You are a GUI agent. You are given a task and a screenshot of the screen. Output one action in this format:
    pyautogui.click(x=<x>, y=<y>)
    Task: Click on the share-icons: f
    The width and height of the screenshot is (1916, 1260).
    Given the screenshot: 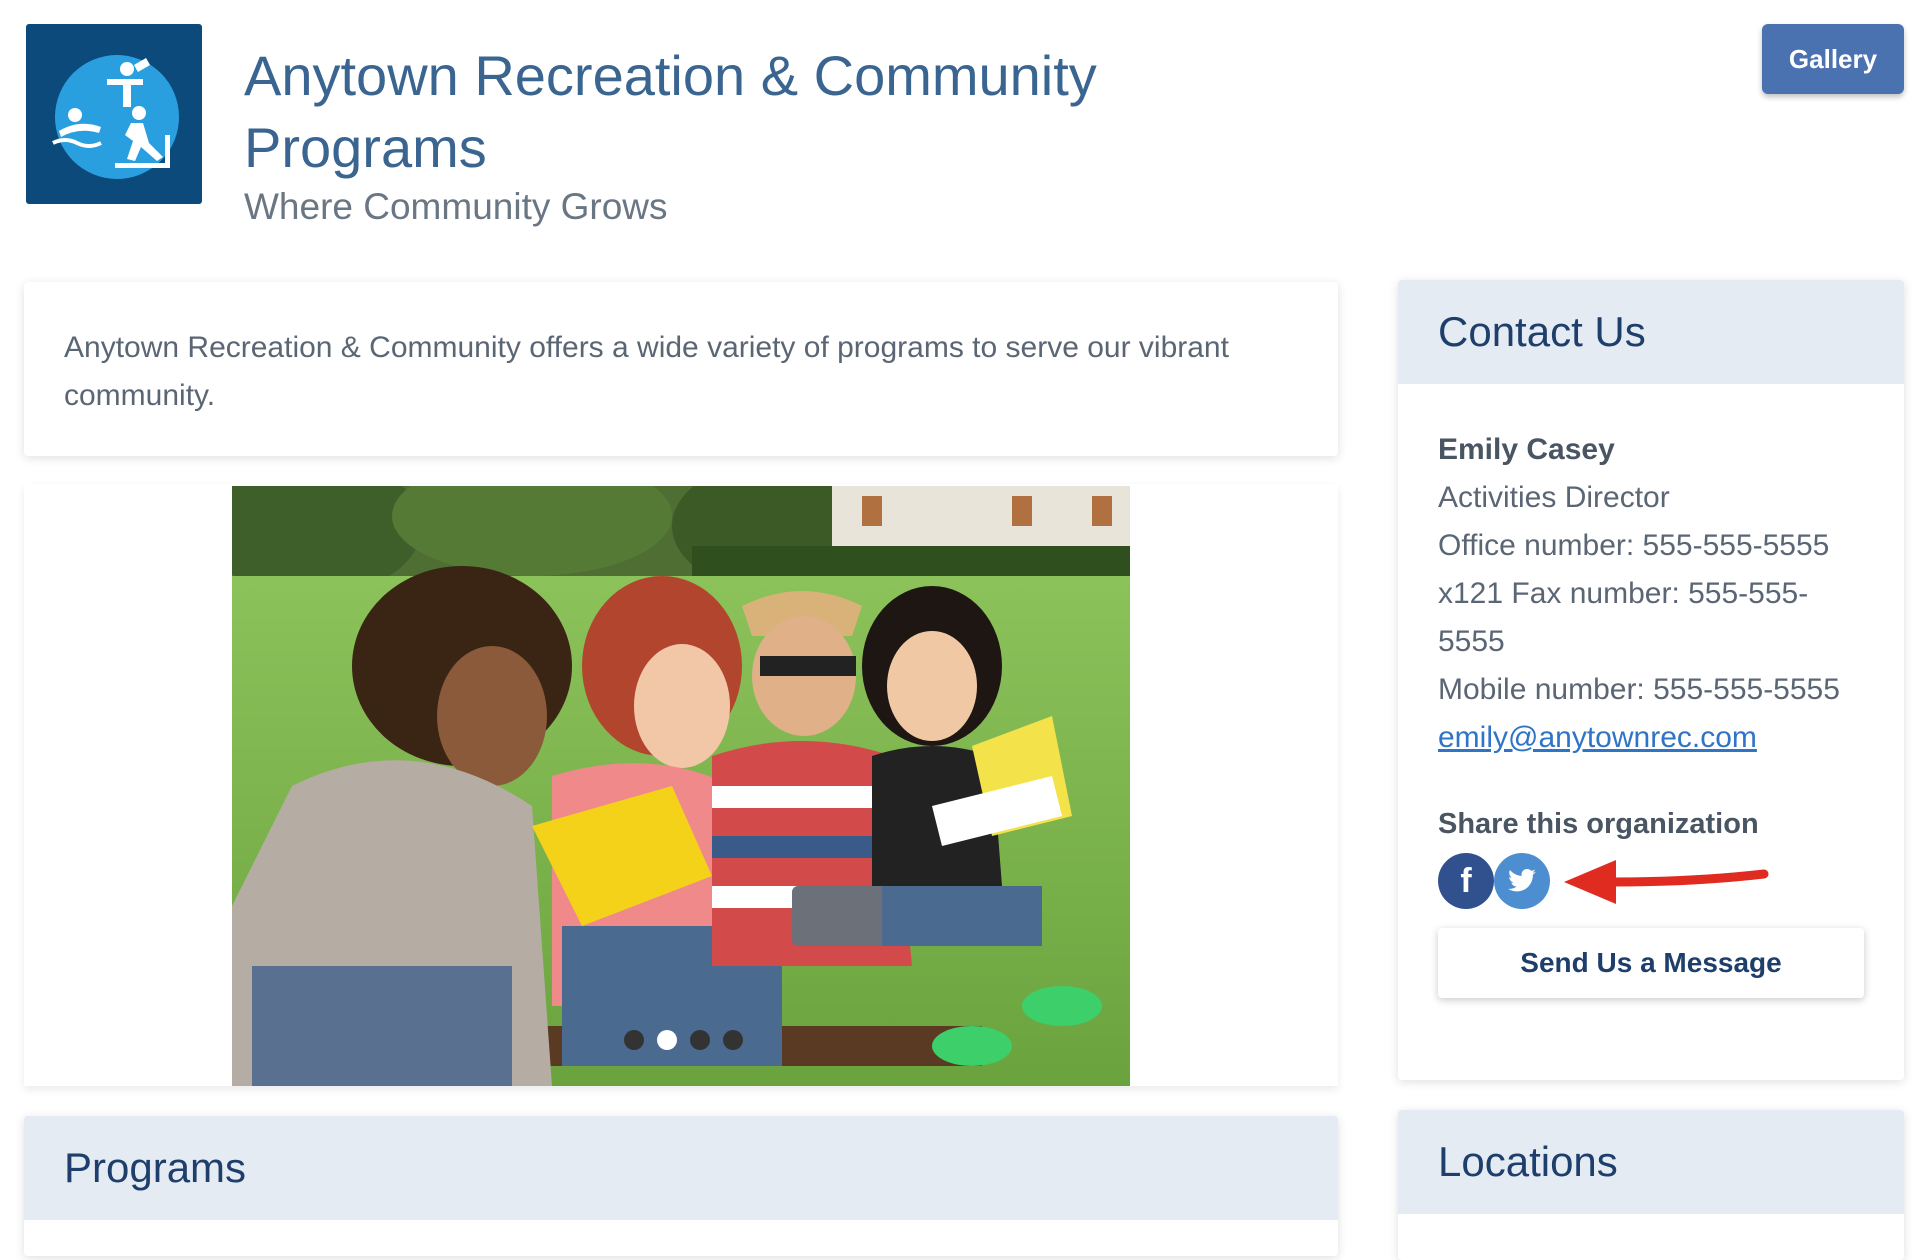 What is the action you would take?
    pyautogui.click(x=1651, y=881)
    